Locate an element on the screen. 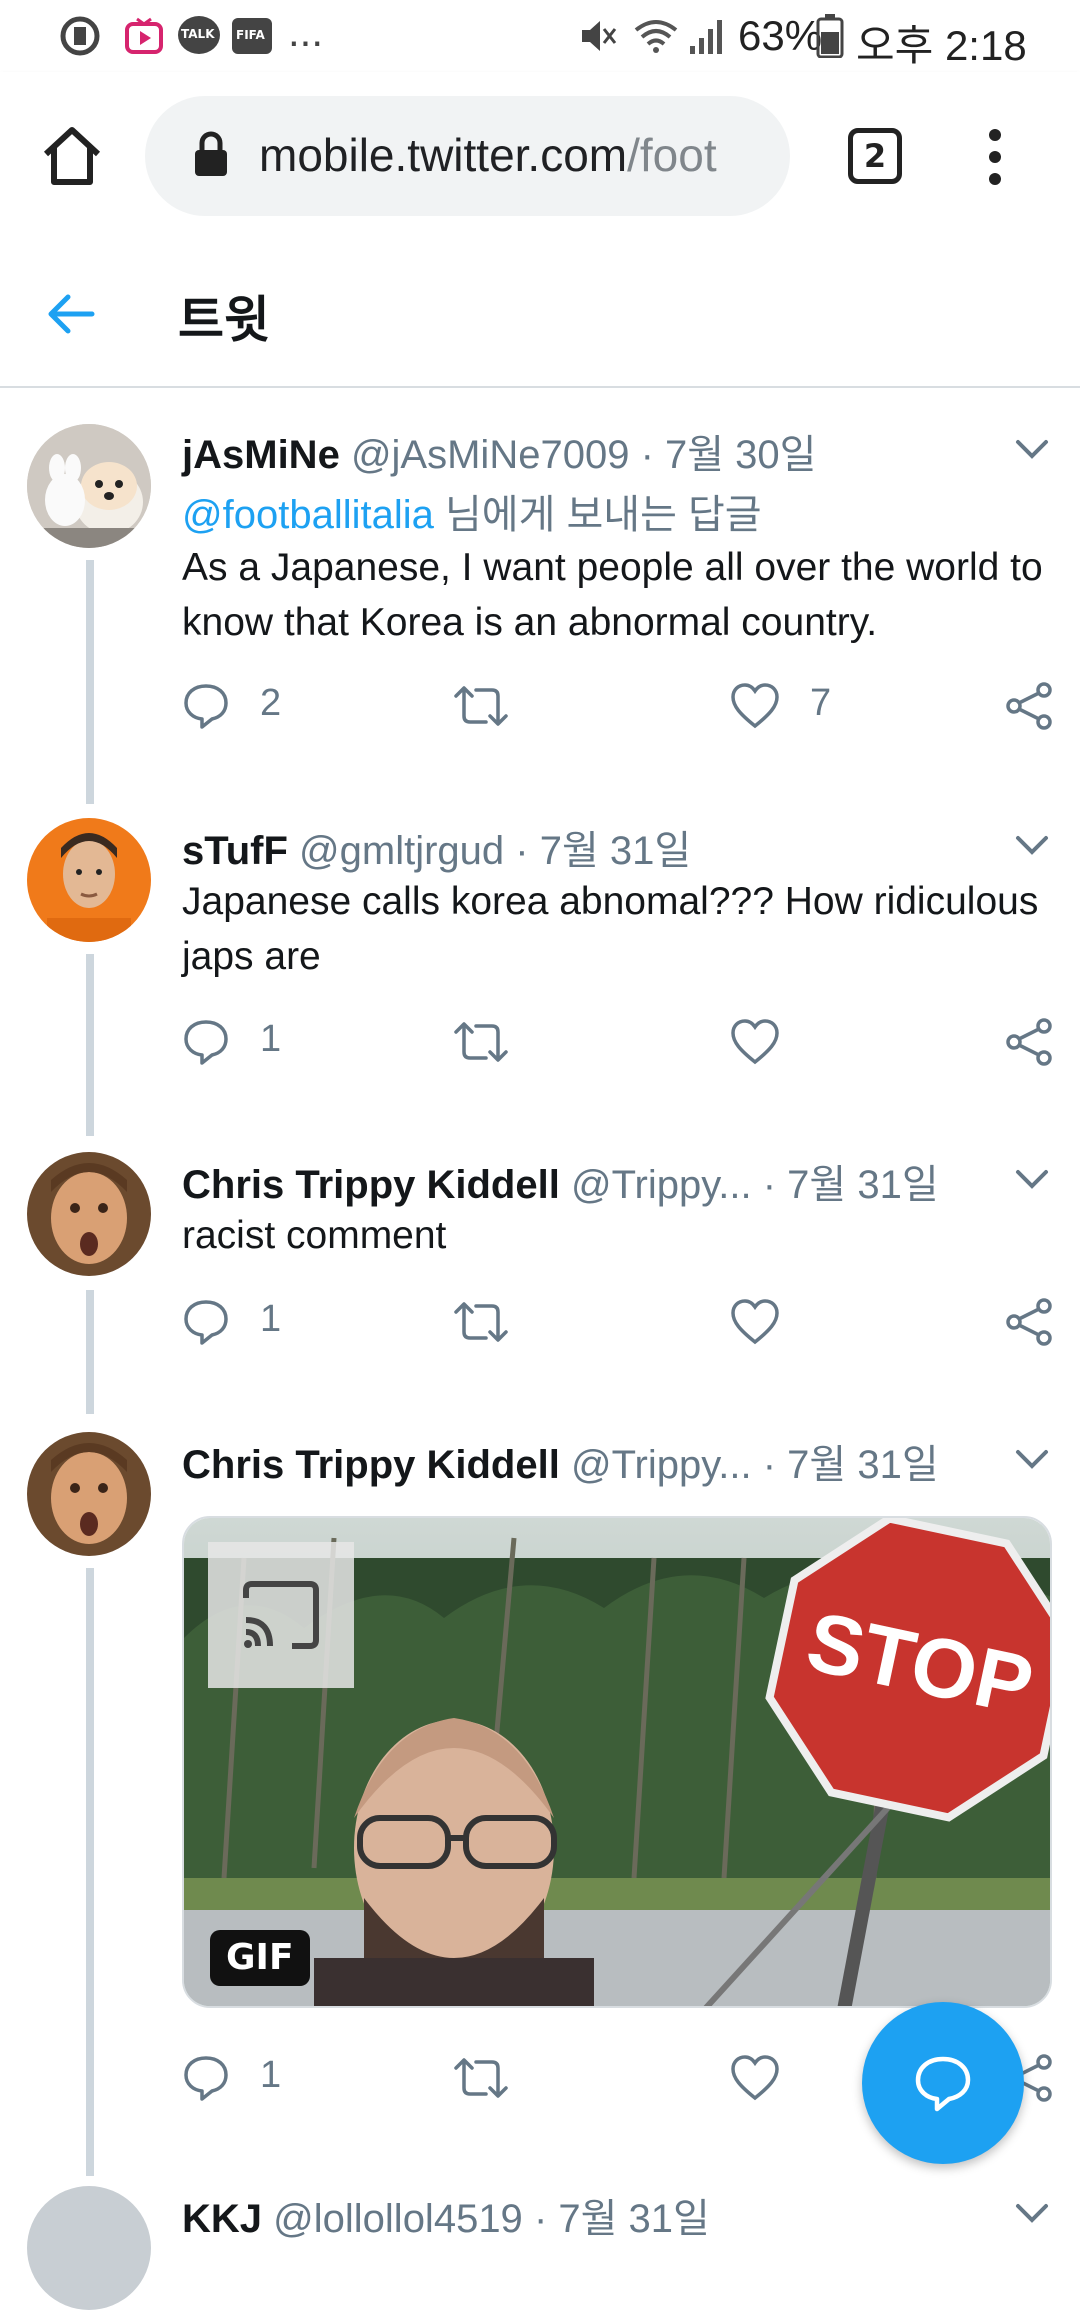 The width and height of the screenshot is (1080, 2310). tweet-actions: 2 7 is located at coordinates (622, 704).